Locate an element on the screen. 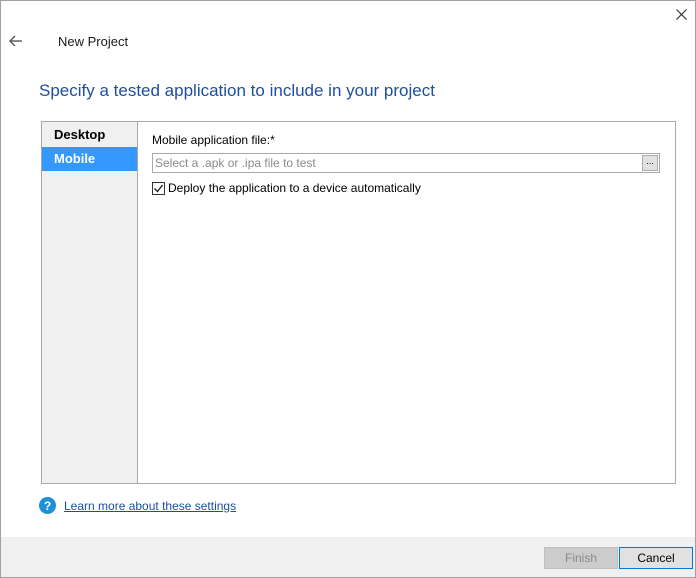 This screenshot has width=696, height=578. finish-button: Finish is located at coordinates (581, 558).